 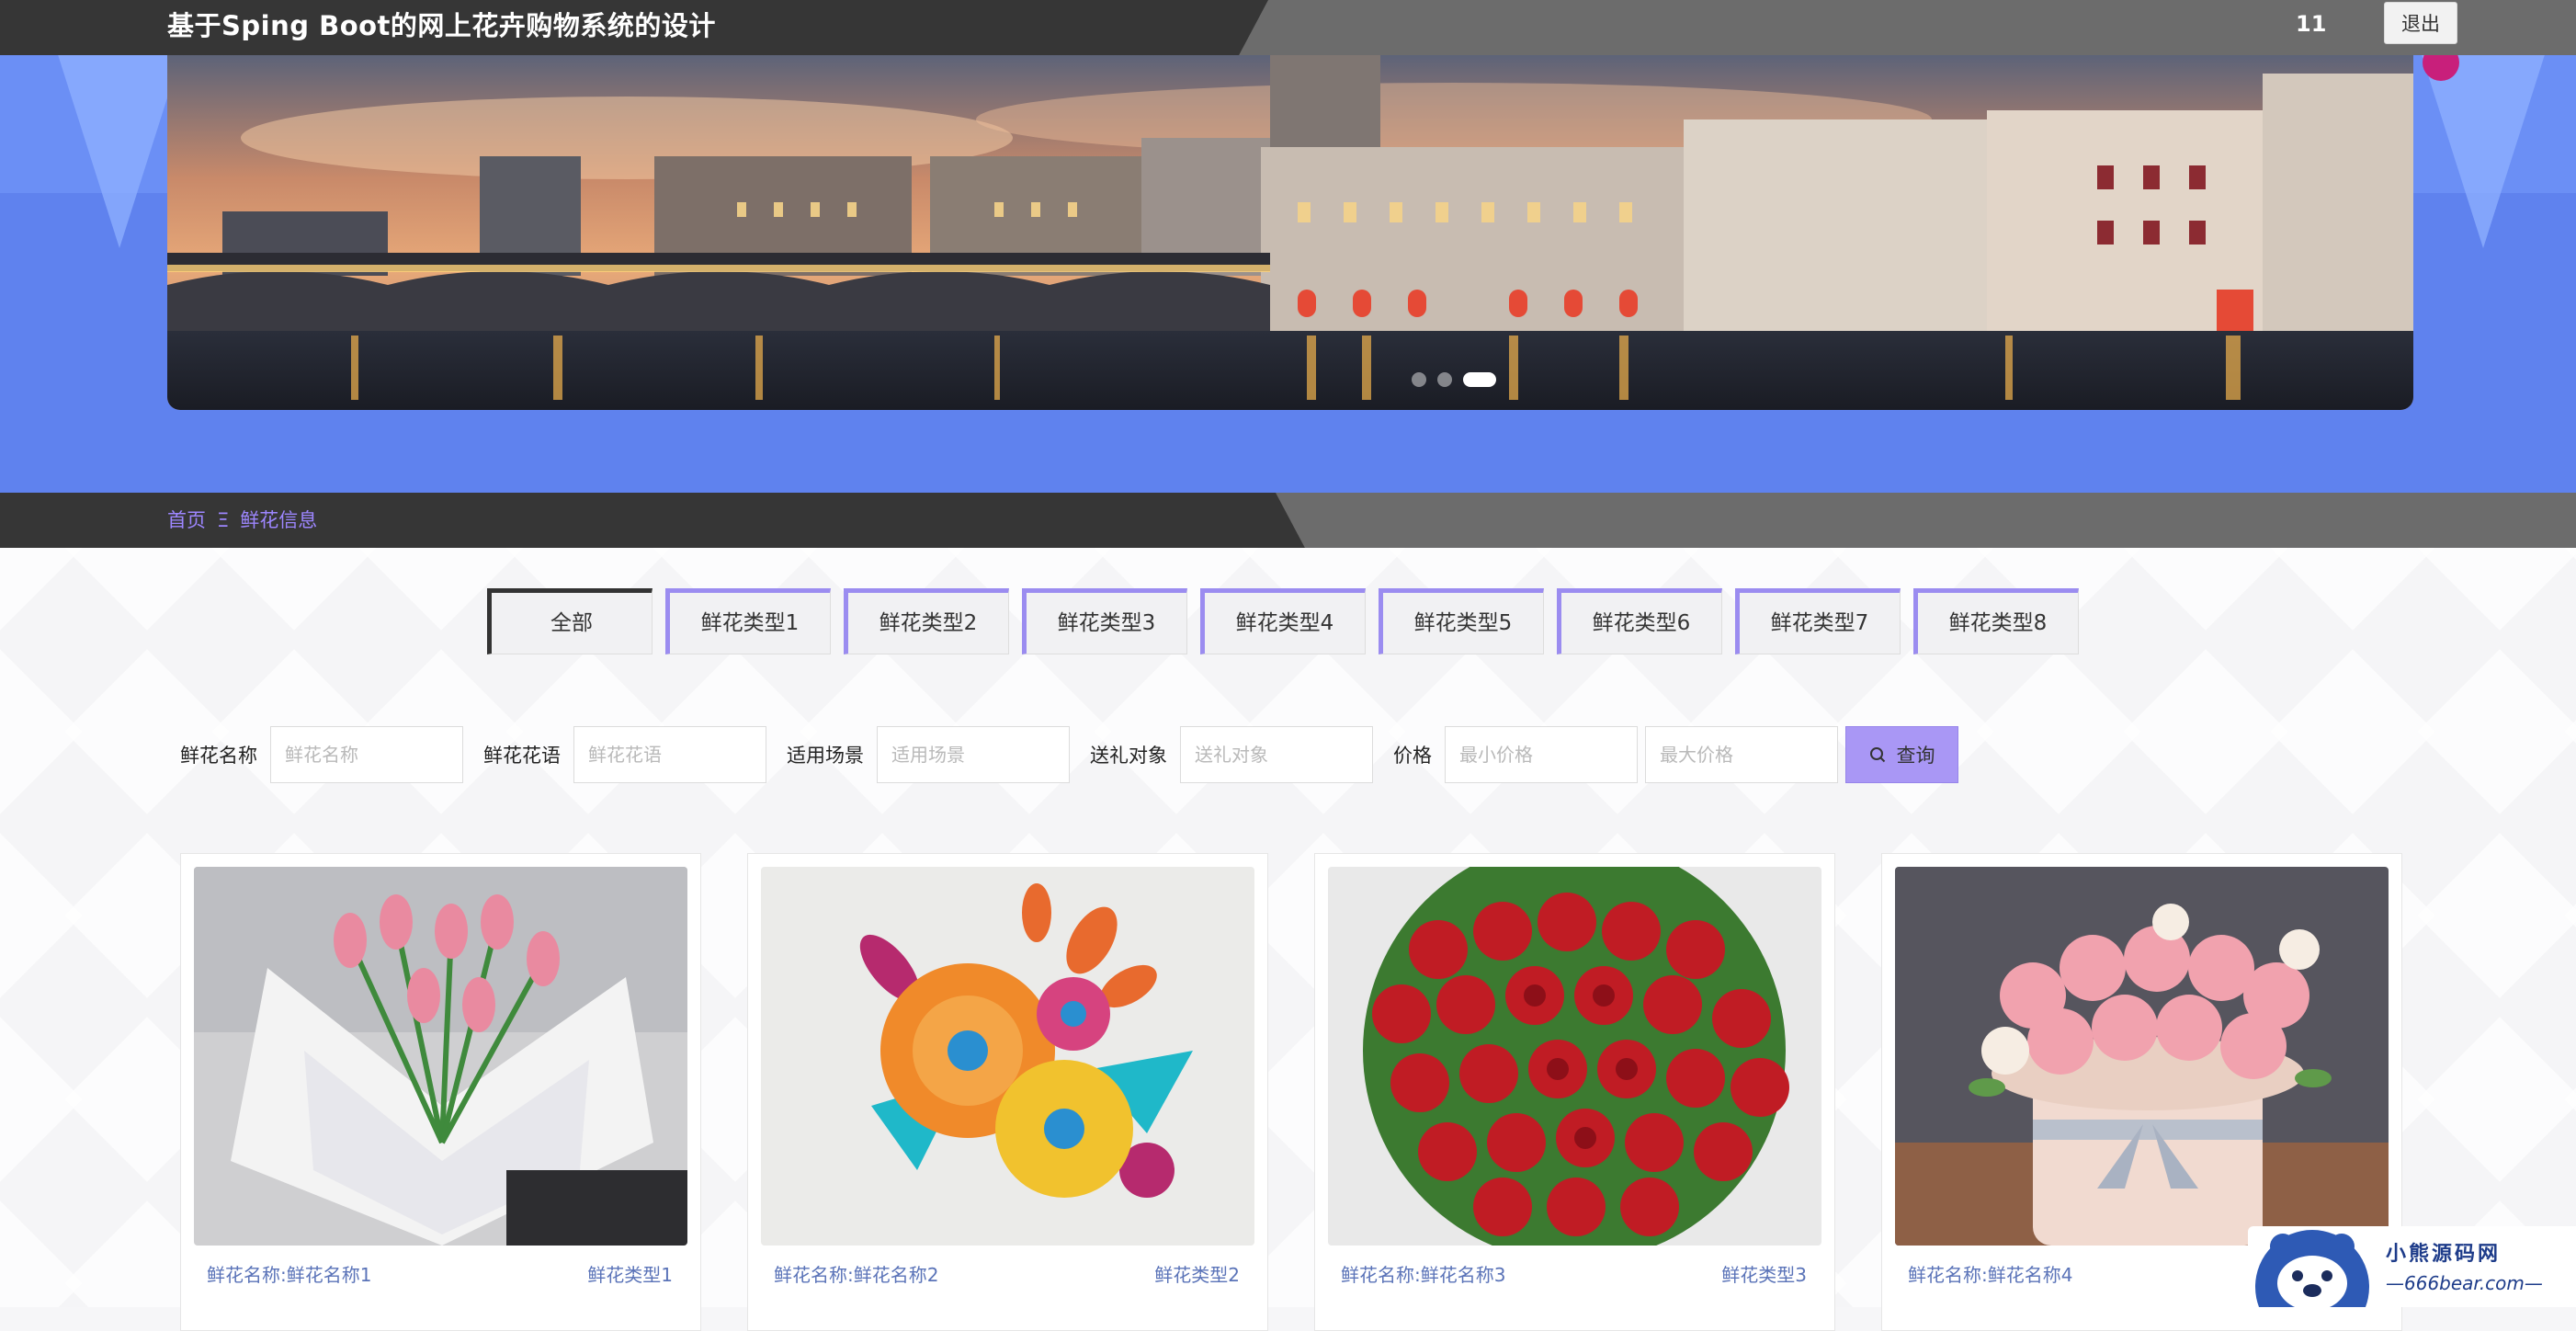 What do you see at coordinates (1008, 1266) in the screenshot?
I see `product-meta: 鲜花名称:鲜花名称2 鲜花类型2` at bounding box center [1008, 1266].